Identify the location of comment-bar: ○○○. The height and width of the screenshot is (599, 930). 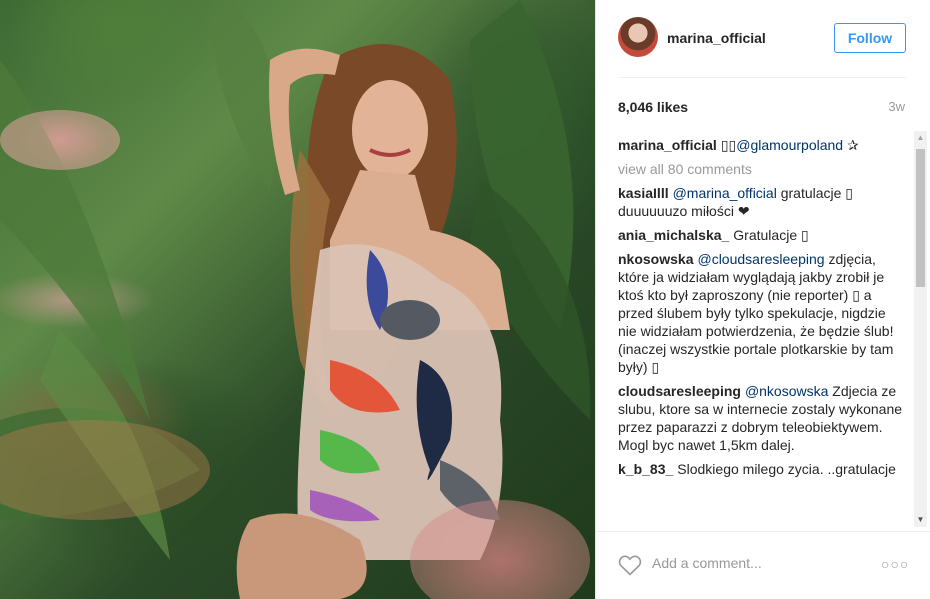
(763, 565).